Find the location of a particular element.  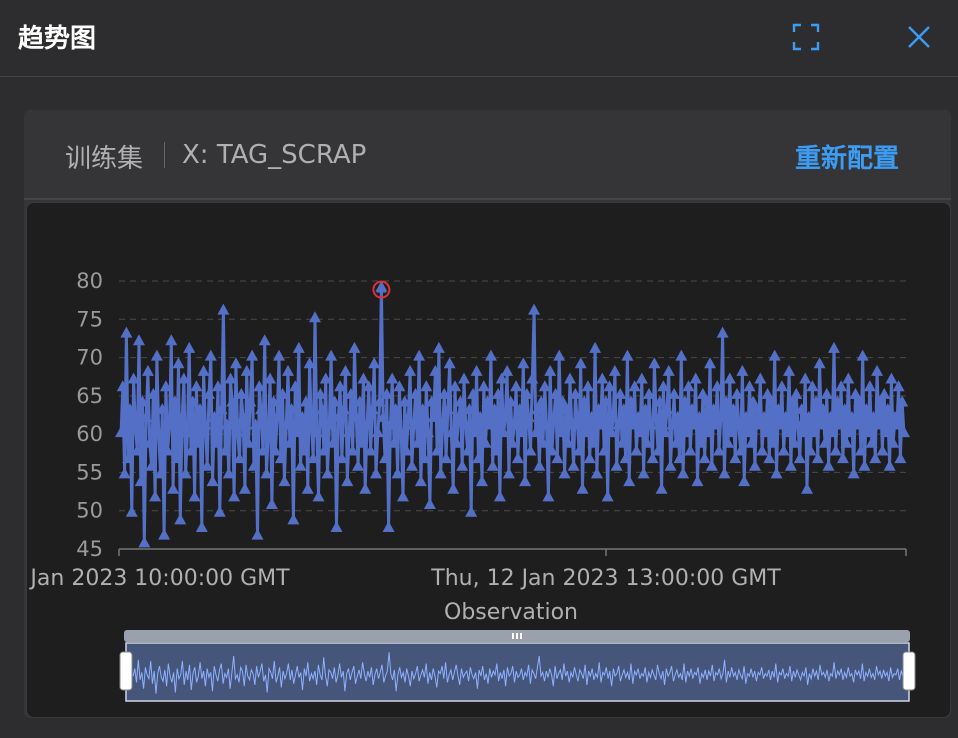

data-zoom-right-handle is located at coordinates (909, 671).